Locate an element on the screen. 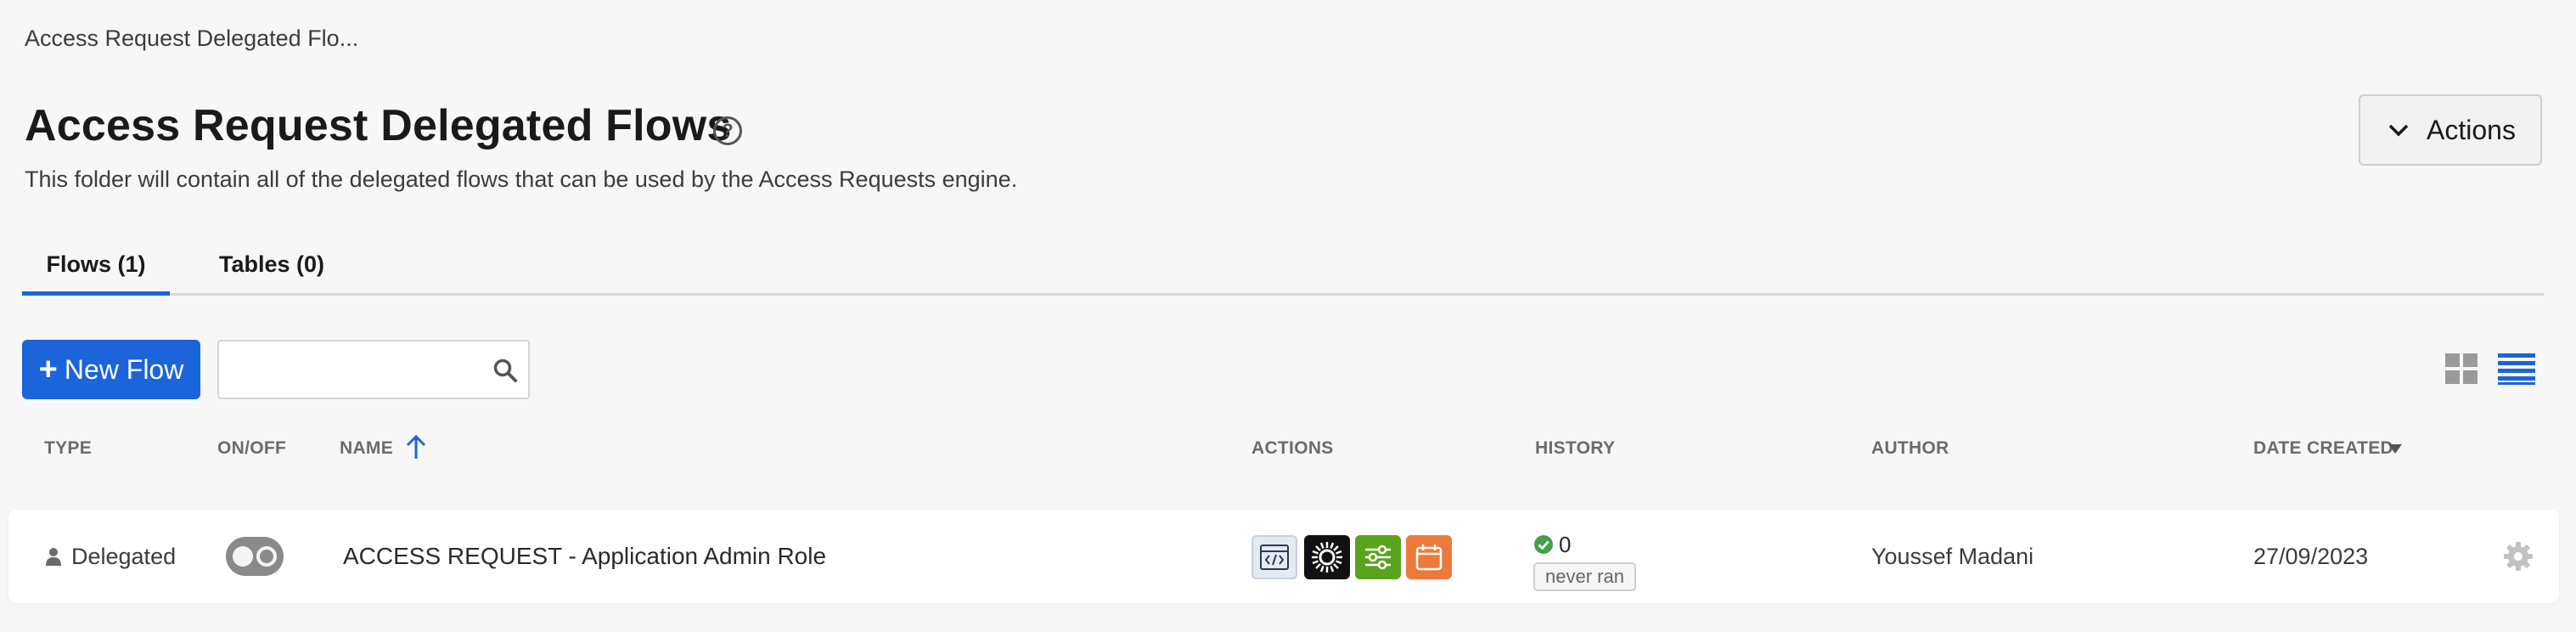 The width and height of the screenshot is (2576, 632). variables-button is located at coordinates (1378, 557).